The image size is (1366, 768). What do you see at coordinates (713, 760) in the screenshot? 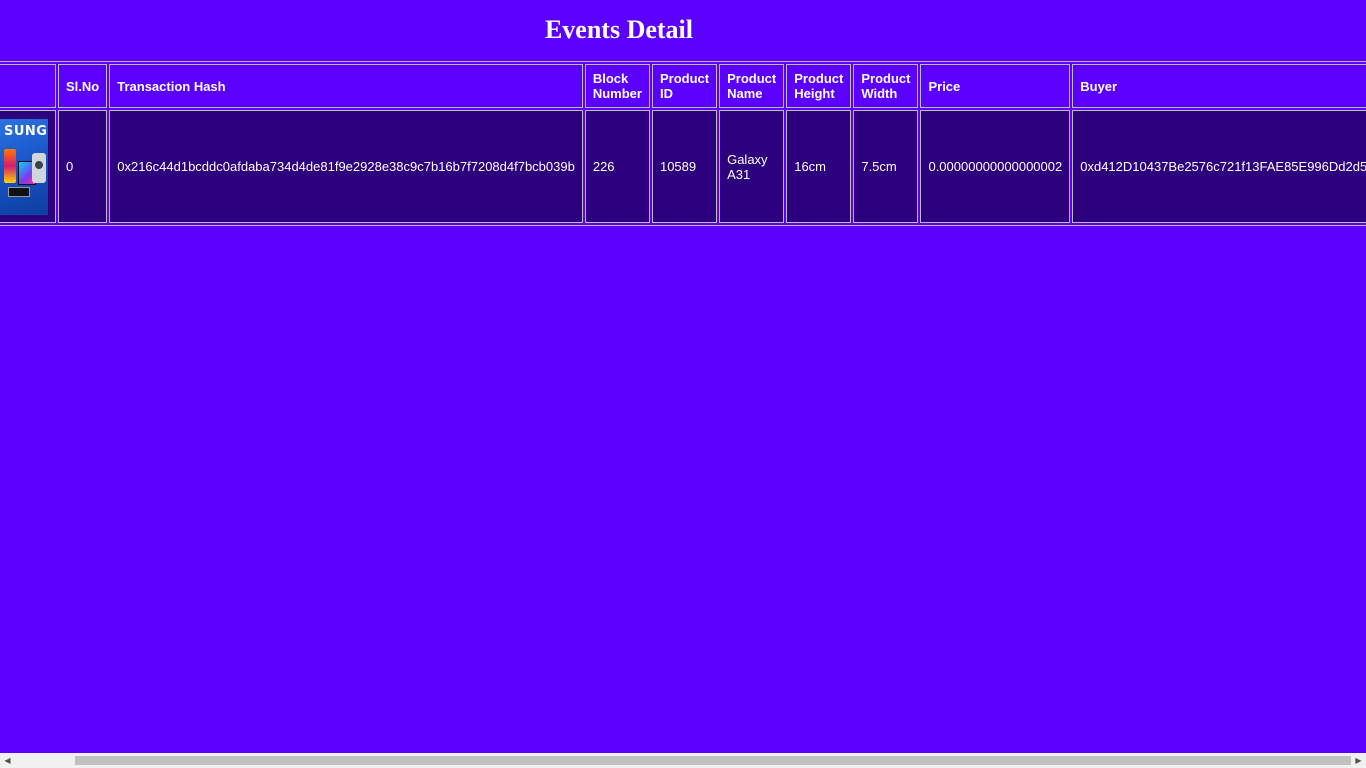
I see `scrollbar-thumb` at bounding box center [713, 760].